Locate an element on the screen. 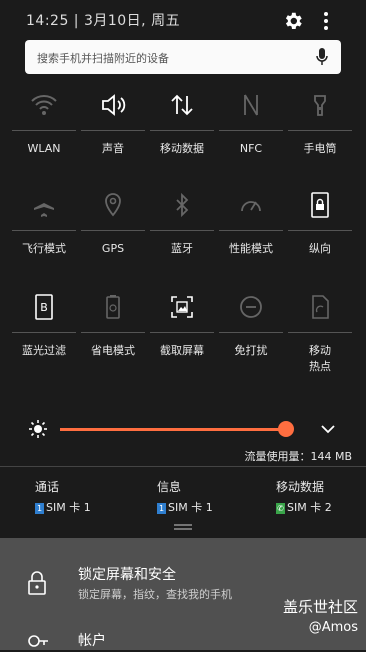  sim-2-phone-badge-icon: ✆ is located at coordinates (280, 508).